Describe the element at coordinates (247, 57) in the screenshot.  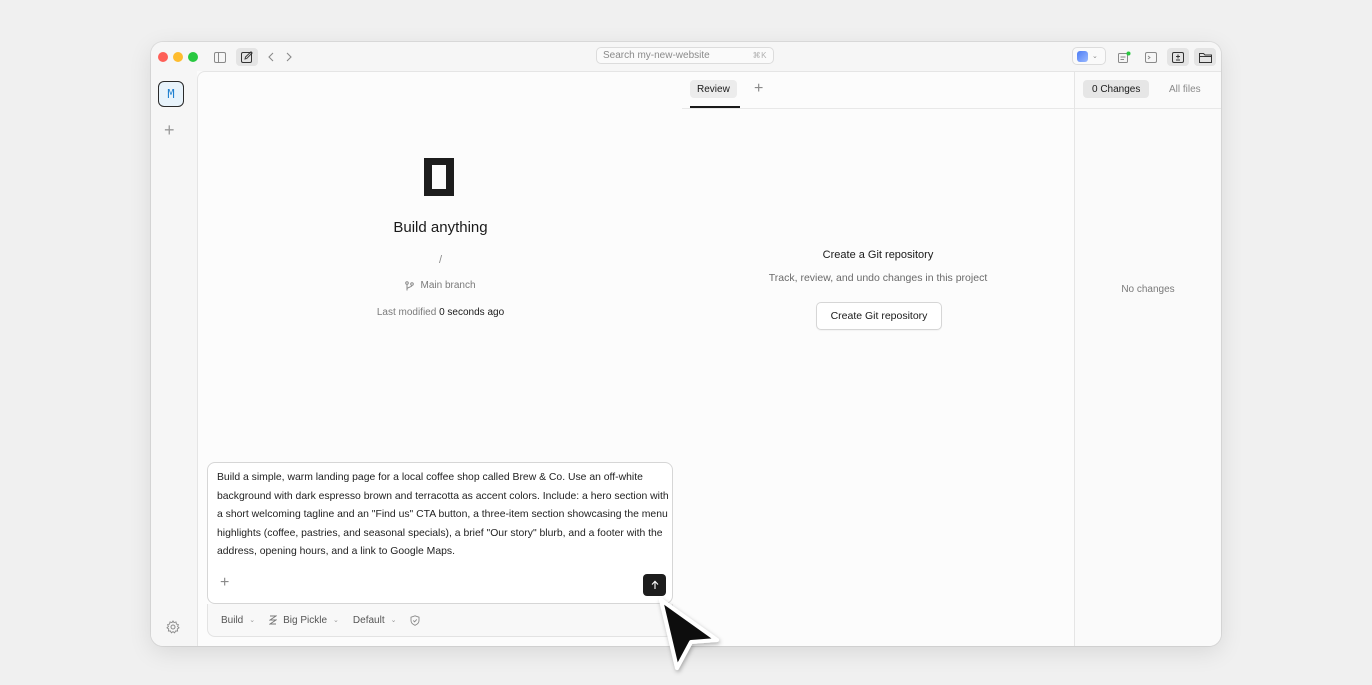
I see `new-session-icon` at that location.